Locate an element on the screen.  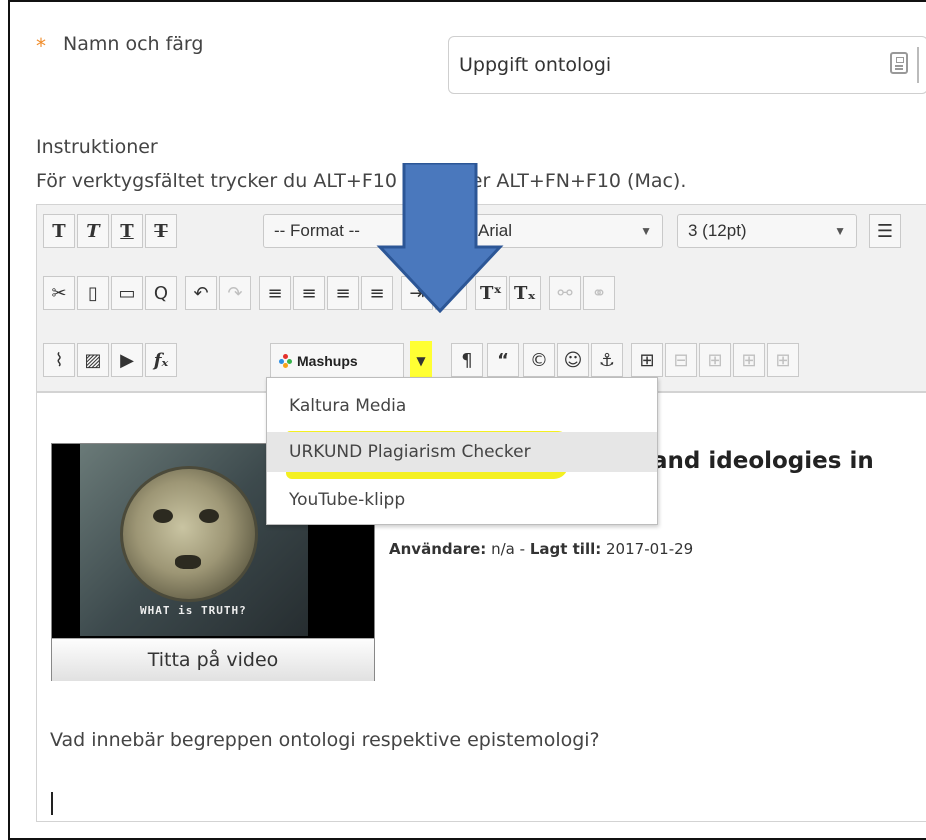
copyright-icon: © is located at coordinates (539, 360).